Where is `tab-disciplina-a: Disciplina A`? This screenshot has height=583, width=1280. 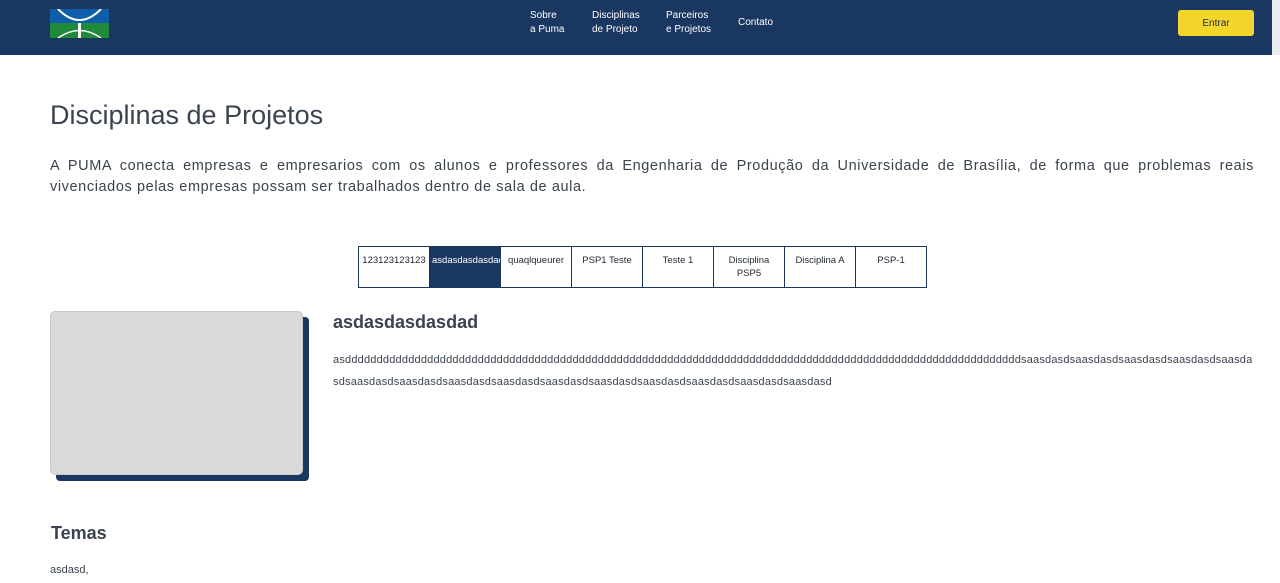
tab-disciplina-a: Disciplina A is located at coordinates (820, 267).